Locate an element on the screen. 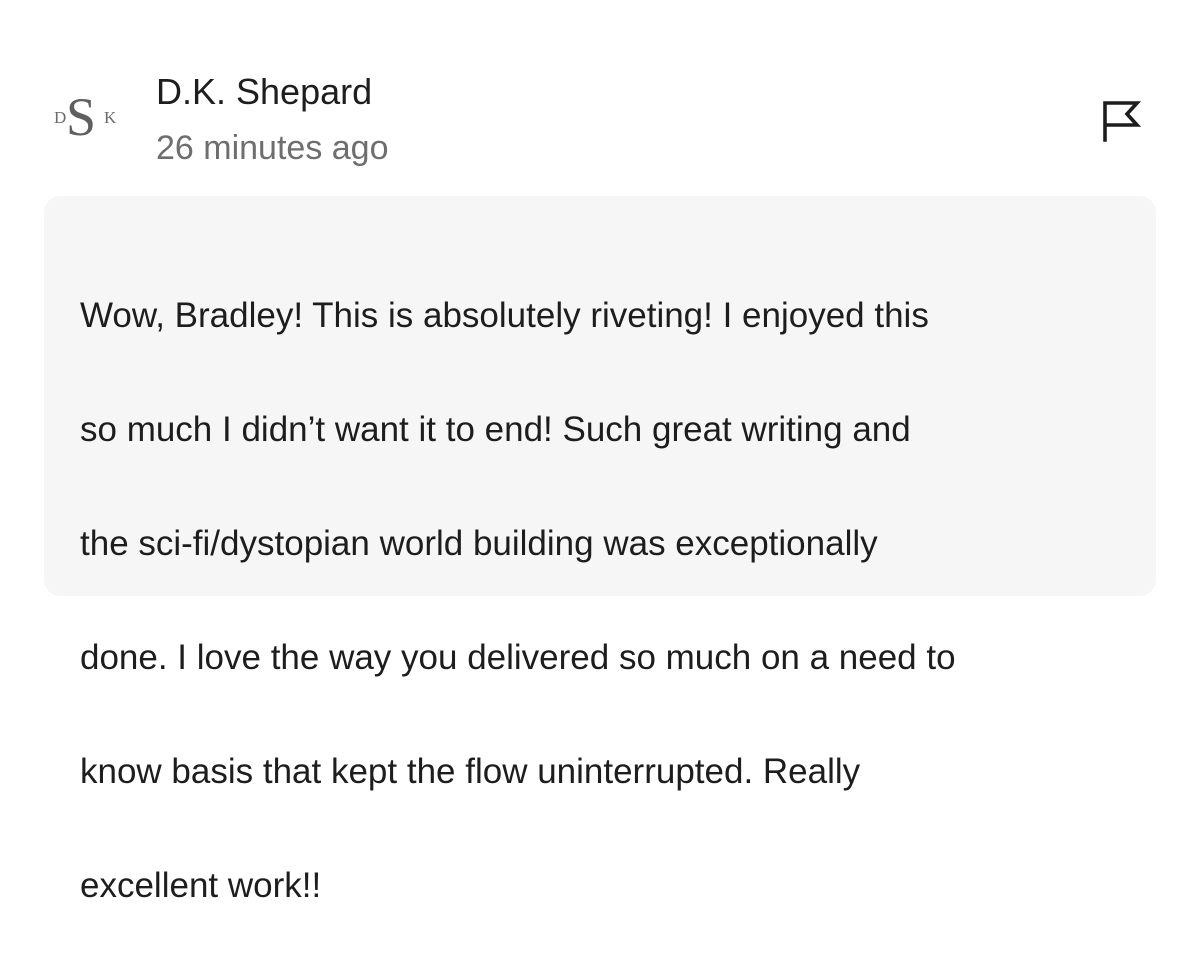 This screenshot has height=971, width=1200. comment-timestamp: 26 minutes ago is located at coordinates (272, 148).